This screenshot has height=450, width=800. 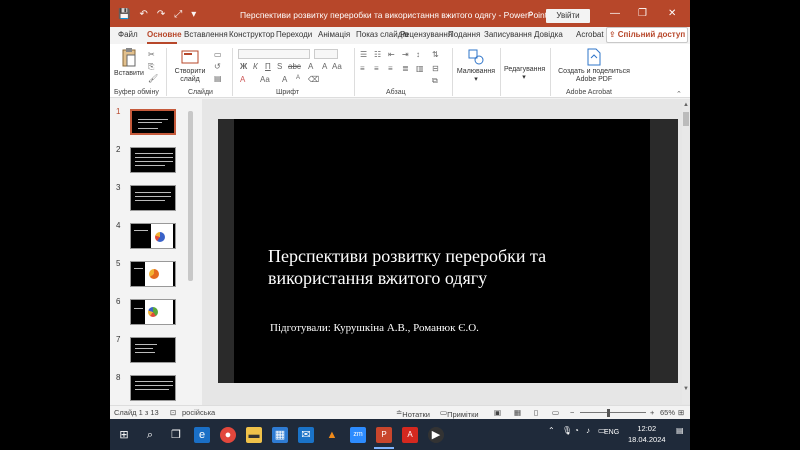 I want to click on undo-icon: ↶, so click(x=143, y=14).